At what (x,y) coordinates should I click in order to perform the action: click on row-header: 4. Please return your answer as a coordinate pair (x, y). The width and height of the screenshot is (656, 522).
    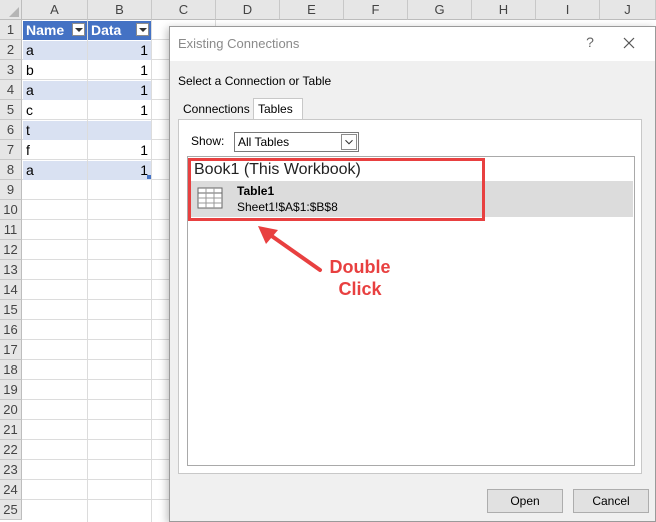
    Looking at the image, I should click on (11, 90).